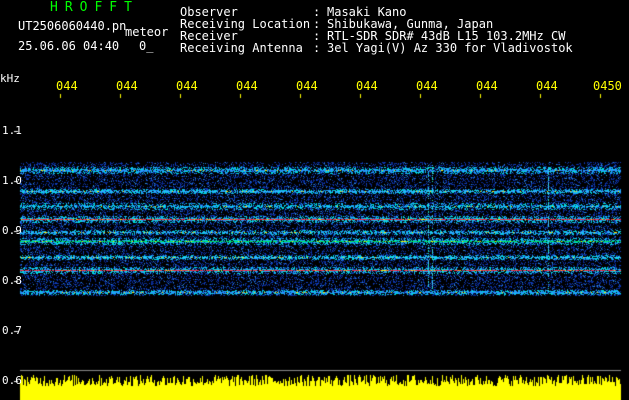  Describe the element at coordinates (12, 180) in the screenshot. I see `y-tick-1-0: 1.0` at that location.